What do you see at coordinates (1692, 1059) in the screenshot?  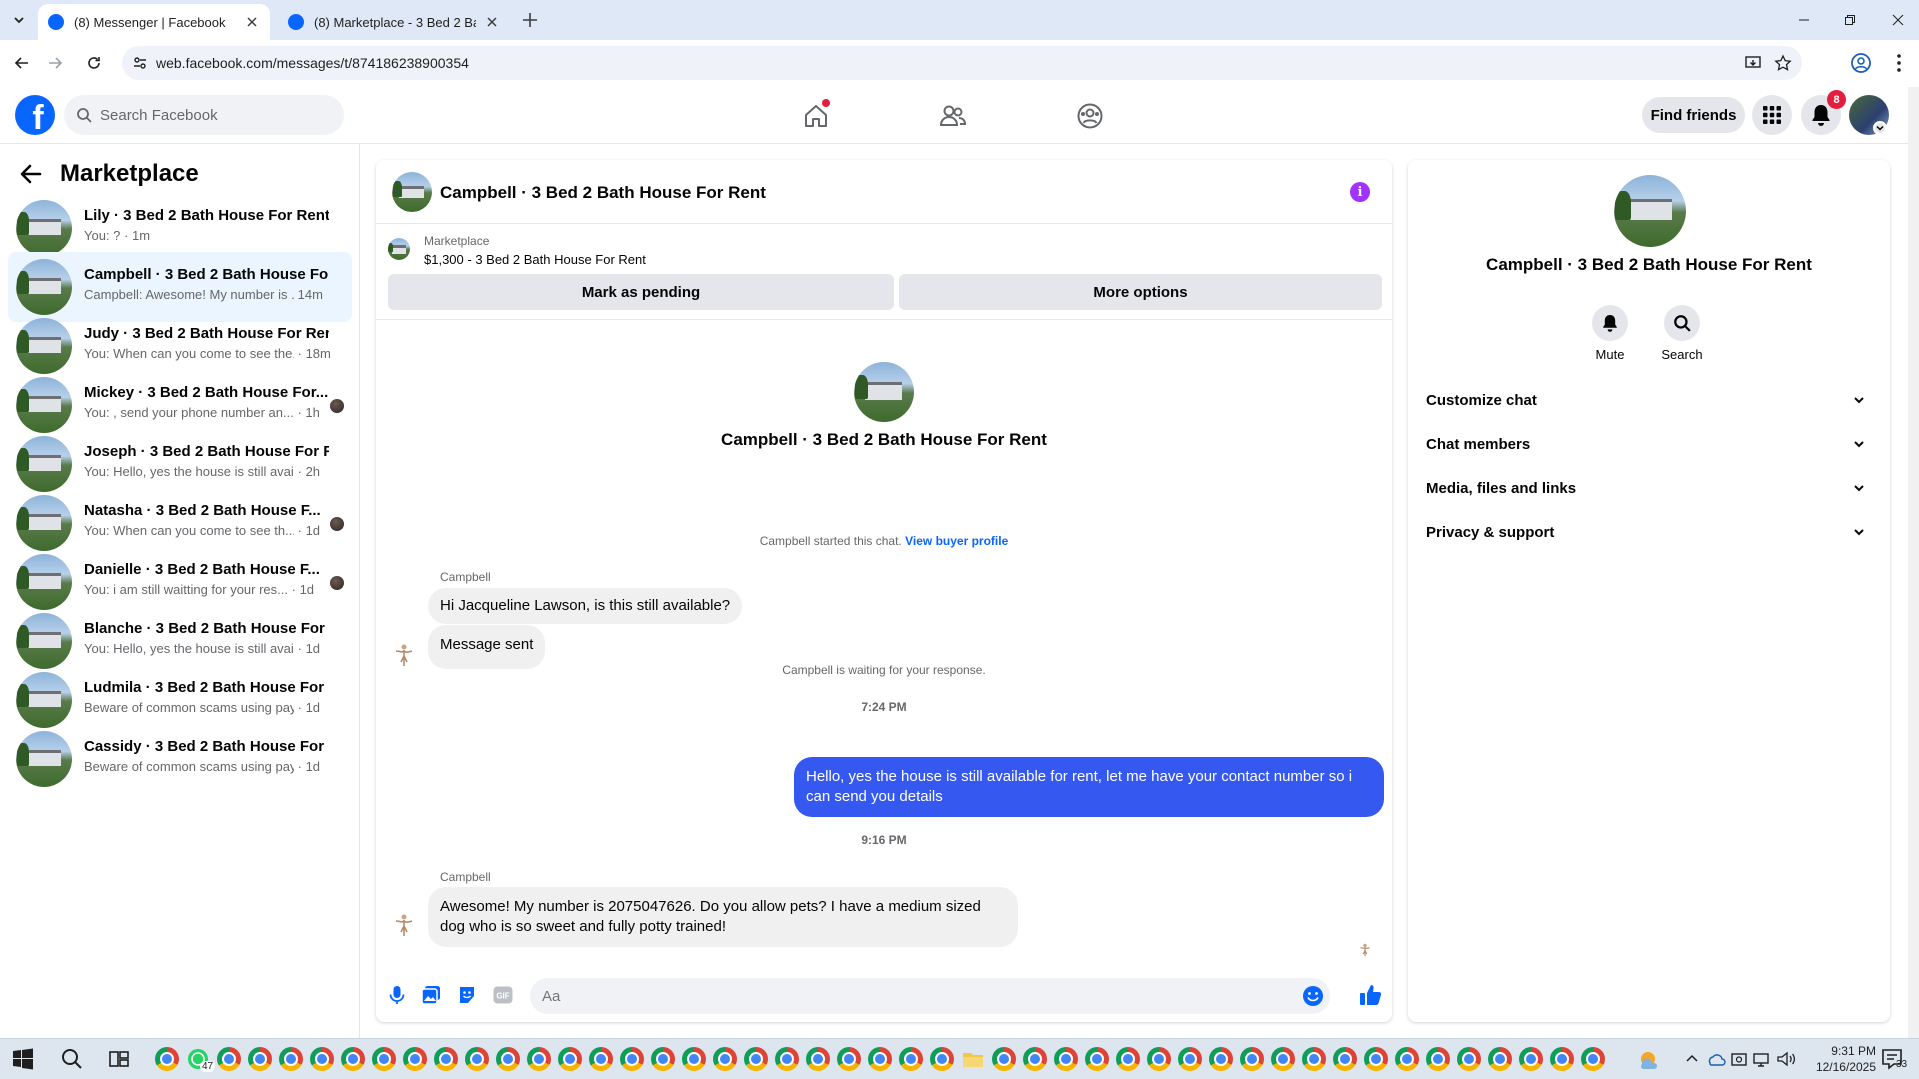 I see `show-hidden-icons` at bounding box center [1692, 1059].